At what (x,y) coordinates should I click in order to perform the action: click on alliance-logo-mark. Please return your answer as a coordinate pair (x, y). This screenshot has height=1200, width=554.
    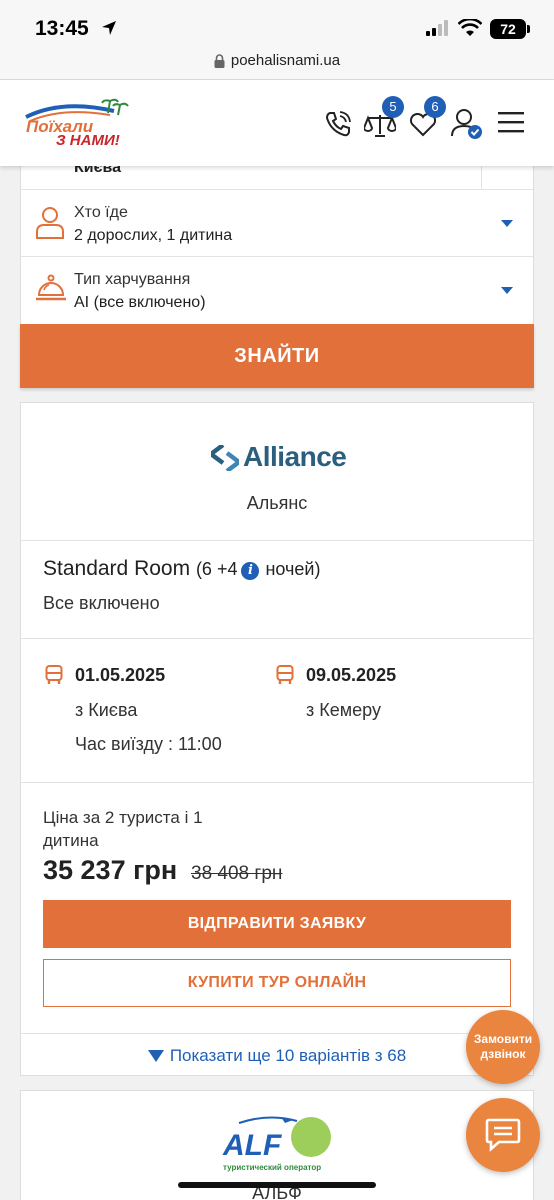
    Looking at the image, I should click on (225, 458).